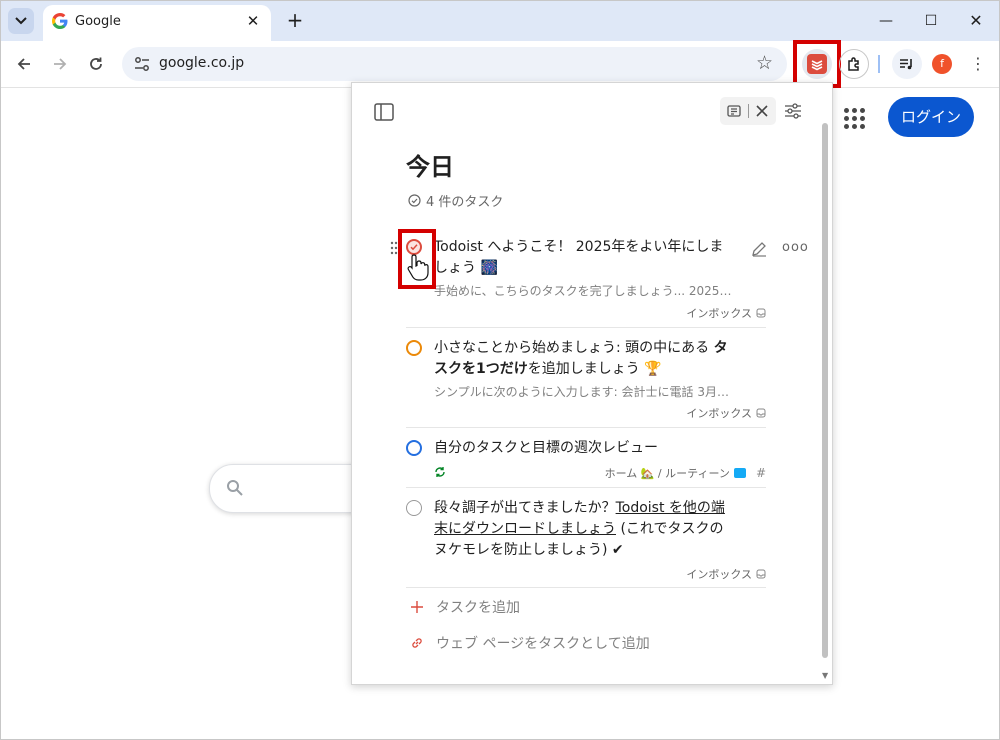  I want to click on forward-button, so click(60, 64).